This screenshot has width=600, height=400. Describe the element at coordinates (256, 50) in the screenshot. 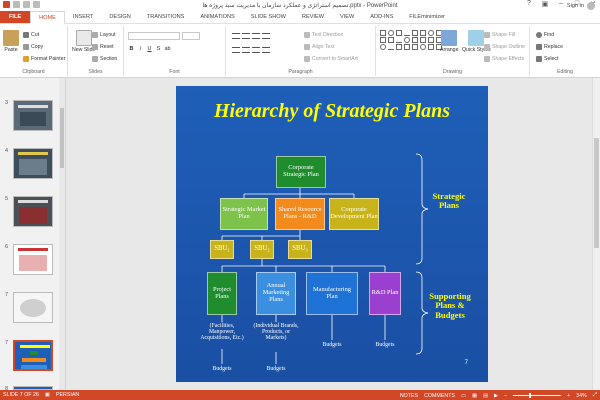

I see `align-right-button` at that location.